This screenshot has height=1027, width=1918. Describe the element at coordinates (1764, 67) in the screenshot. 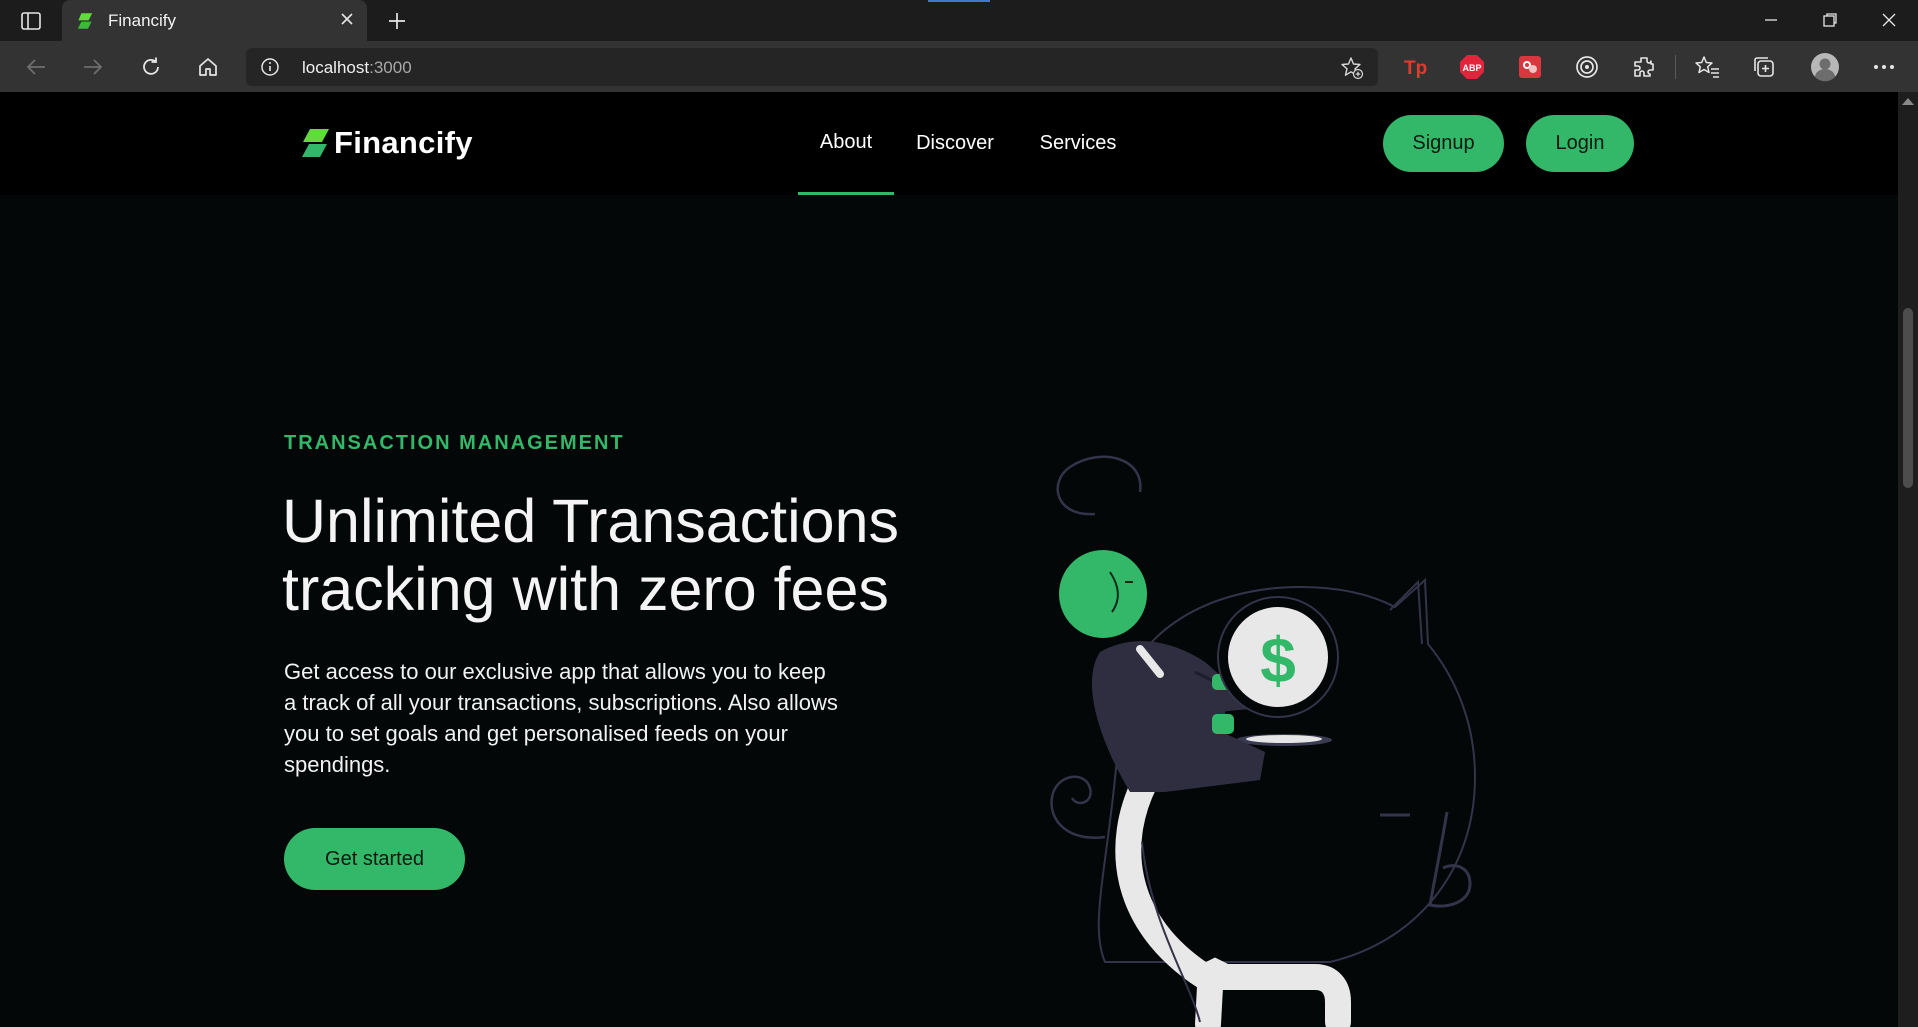

I see `collections-icon` at that location.